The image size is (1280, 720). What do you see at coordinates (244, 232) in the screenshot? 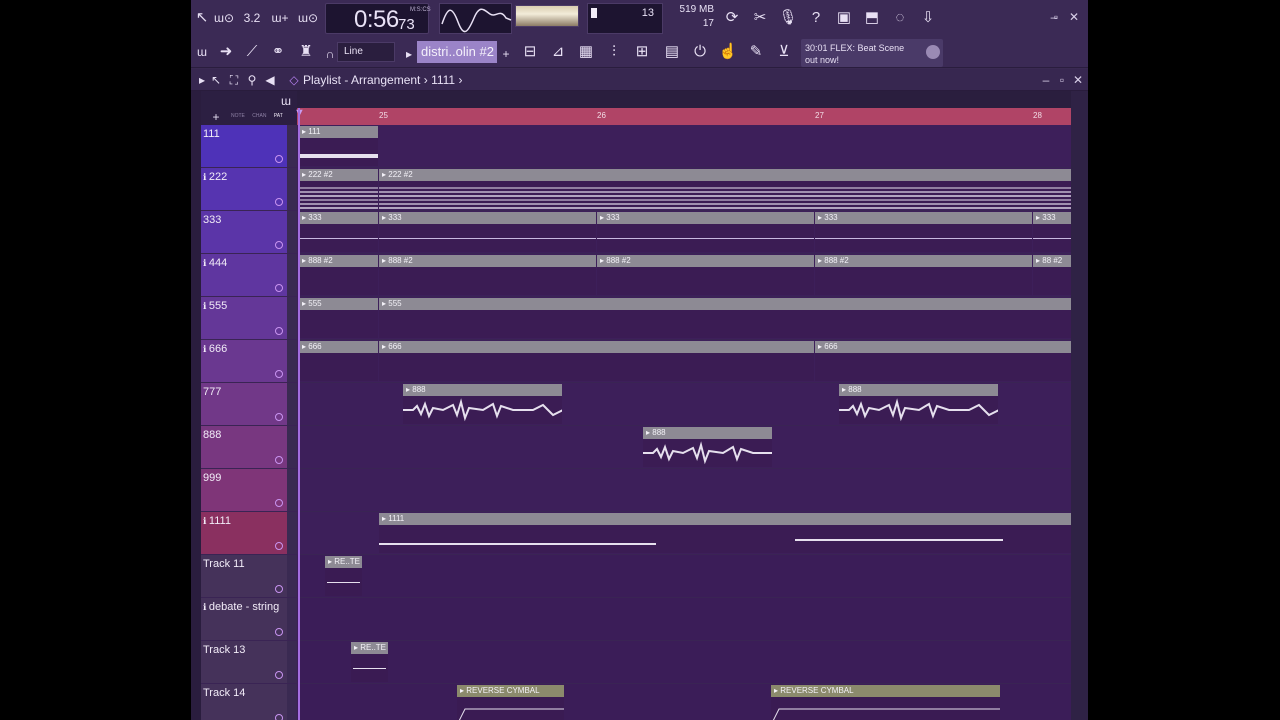
I see `track-header: 333` at bounding box center [244, 232].